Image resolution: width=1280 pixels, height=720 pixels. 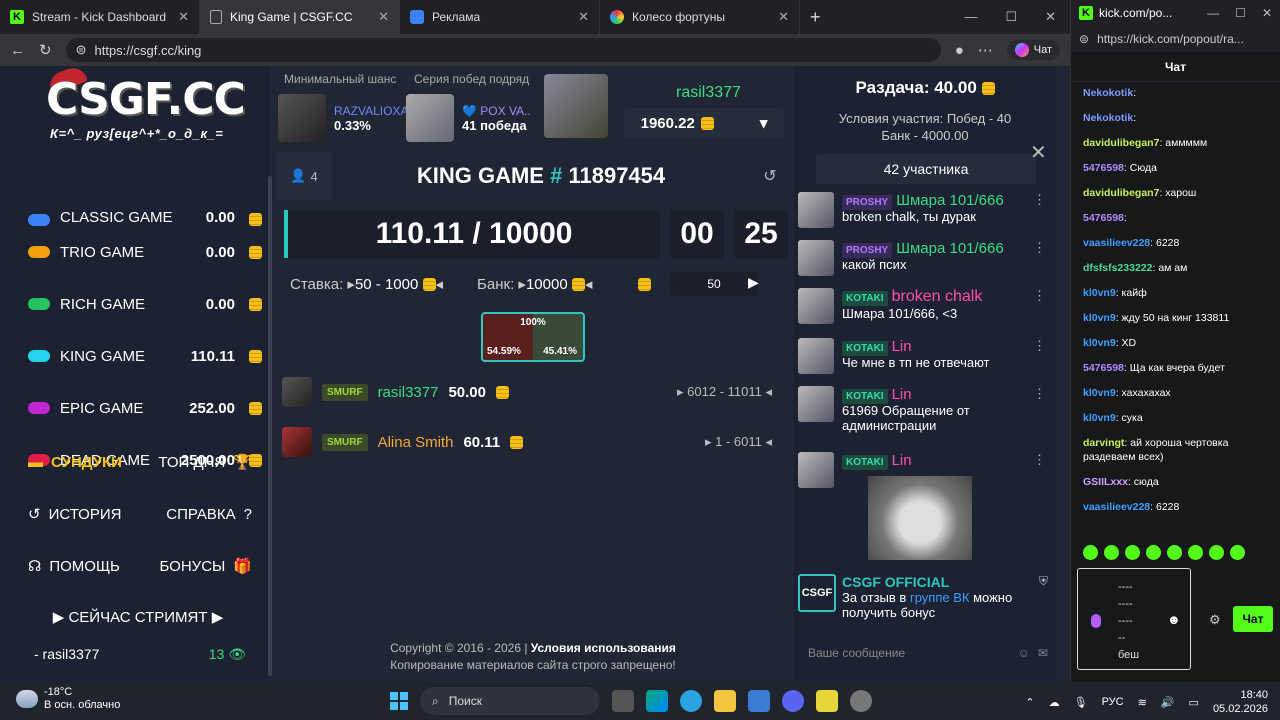 What do you see at coordinates (708, 93) in the screenshot?
I see `username: rasil3377` at bounding box center [708, 93].